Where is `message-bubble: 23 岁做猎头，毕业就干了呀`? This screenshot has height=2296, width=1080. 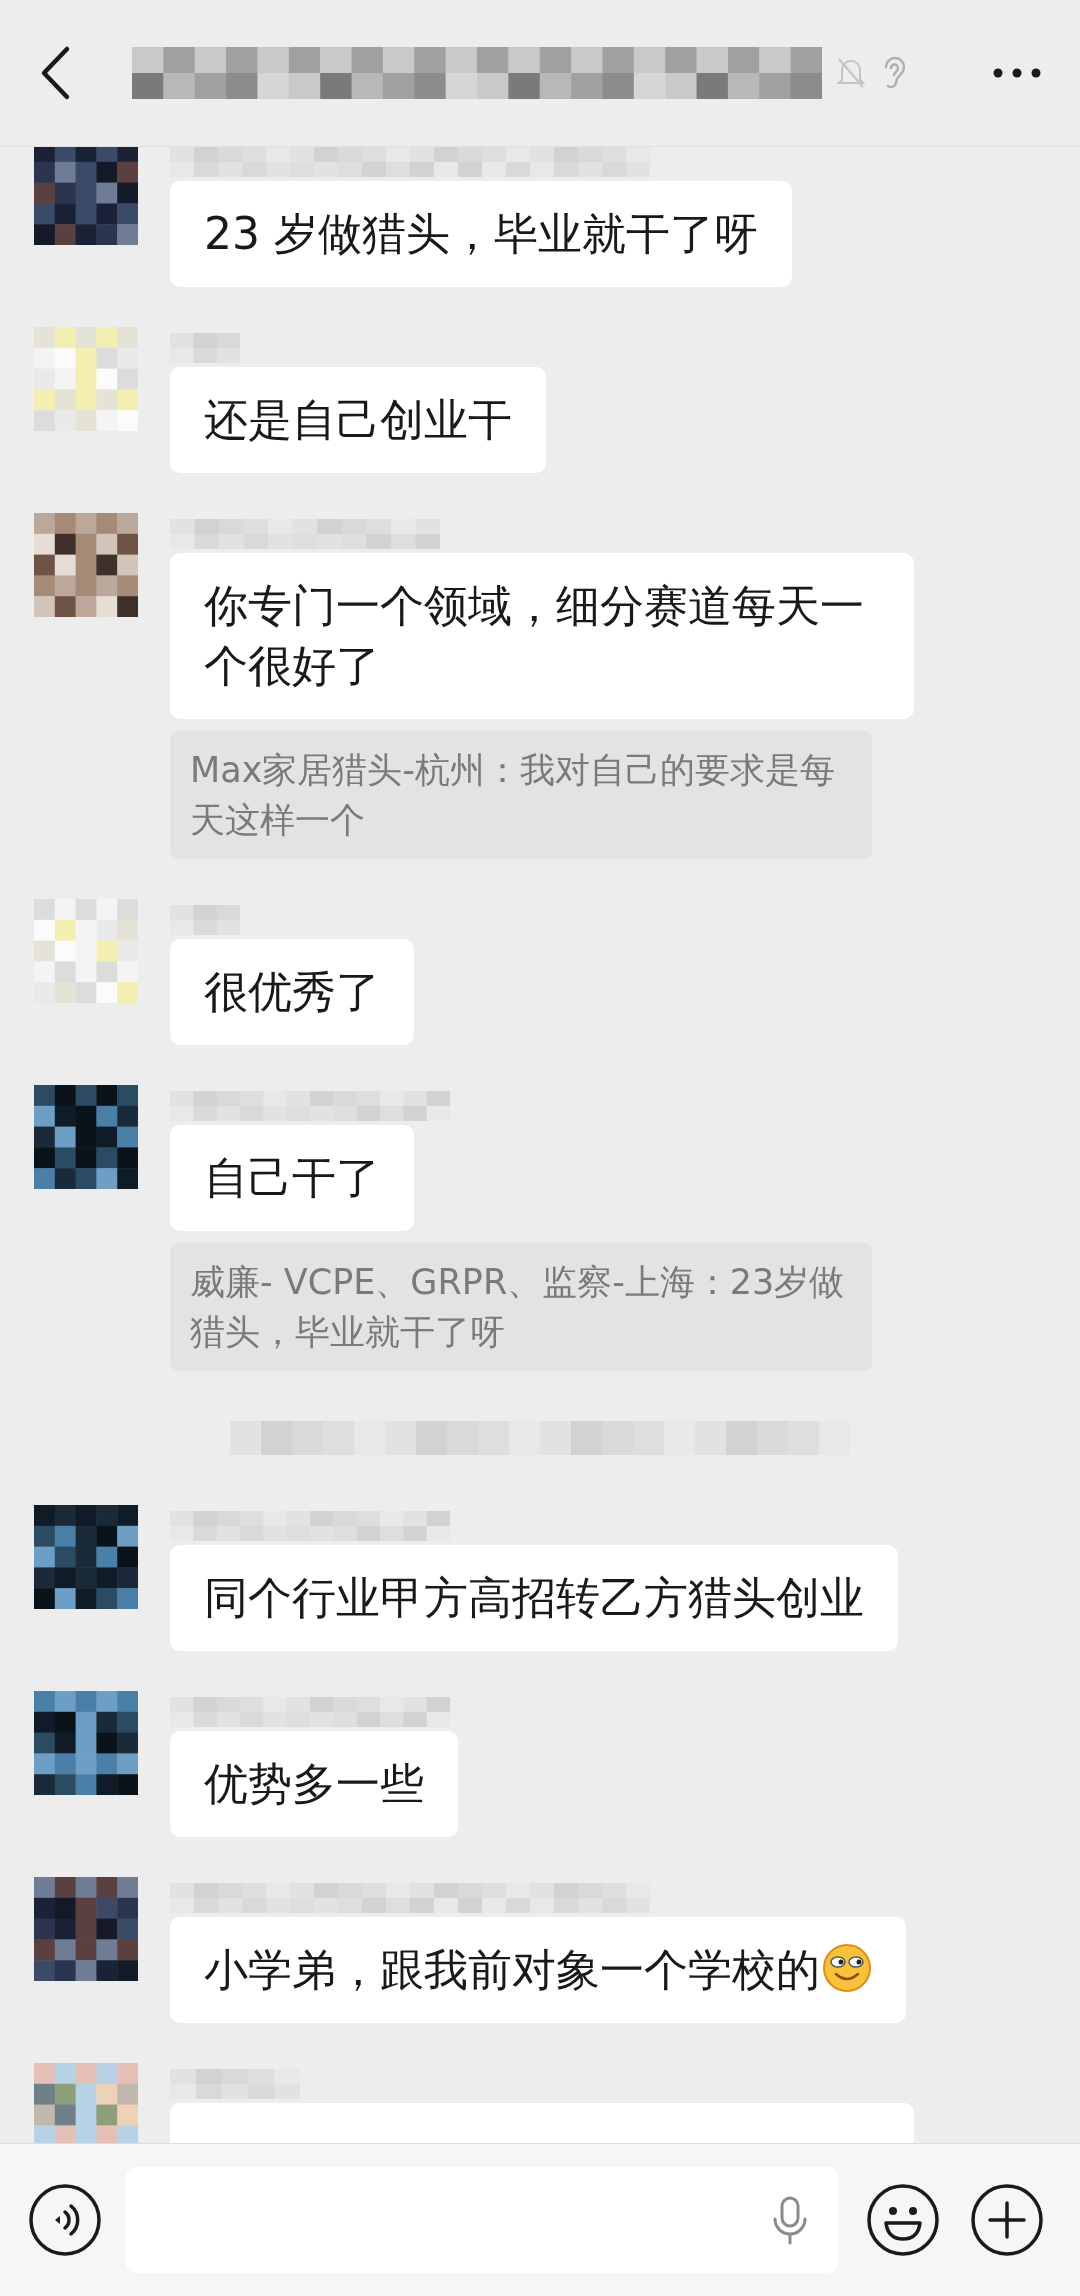
message-bubble: 23 岁做猎头，毕业就干了呀 is located at coordinates (481, 234).